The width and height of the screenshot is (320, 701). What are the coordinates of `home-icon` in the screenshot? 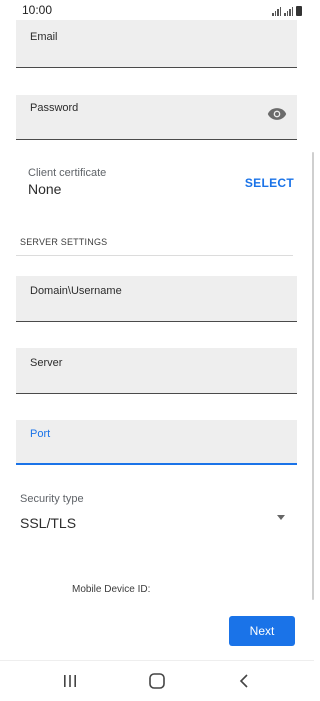 It's located at (157, 681).